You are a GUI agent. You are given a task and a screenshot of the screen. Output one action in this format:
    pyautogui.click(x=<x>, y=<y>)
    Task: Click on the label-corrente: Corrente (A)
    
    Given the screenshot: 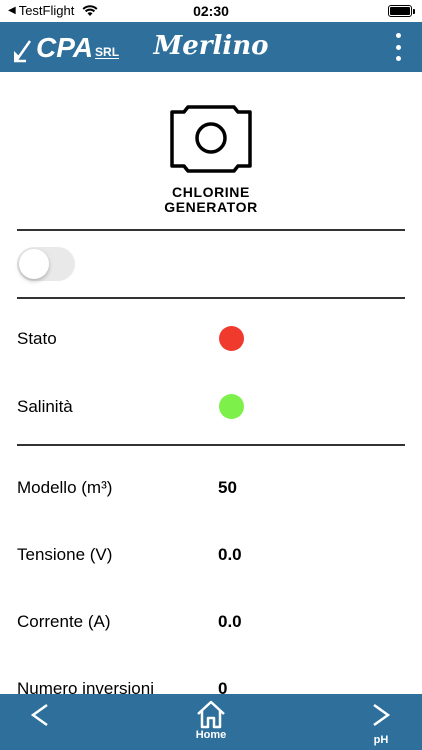 What is the action you would take?
    pyautogui.click(x=64, y=621)
    